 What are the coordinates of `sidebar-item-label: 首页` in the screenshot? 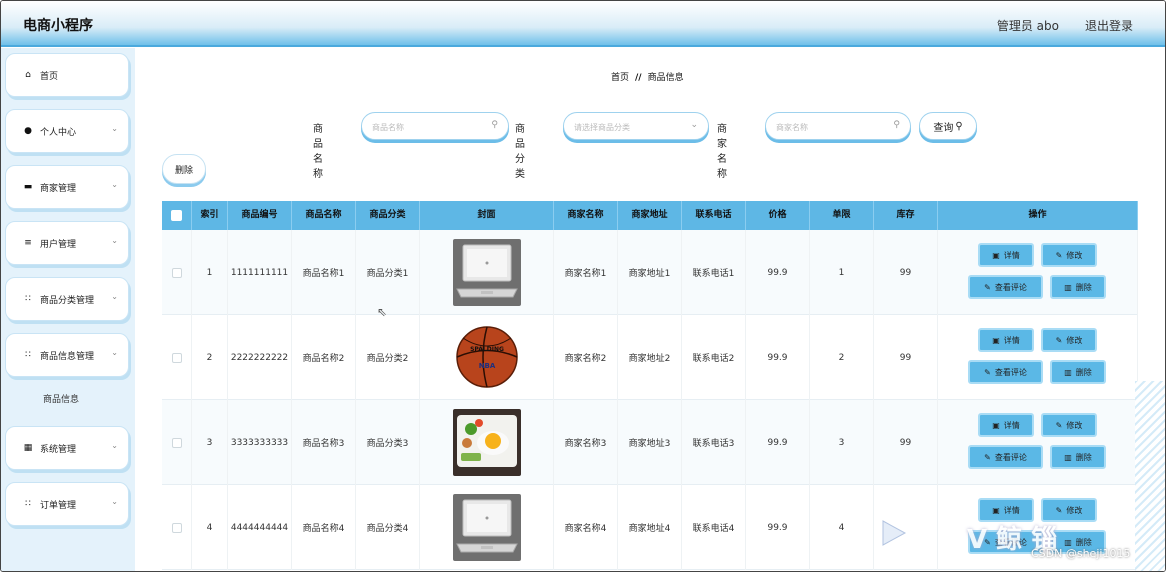 It's located at (49, 76).